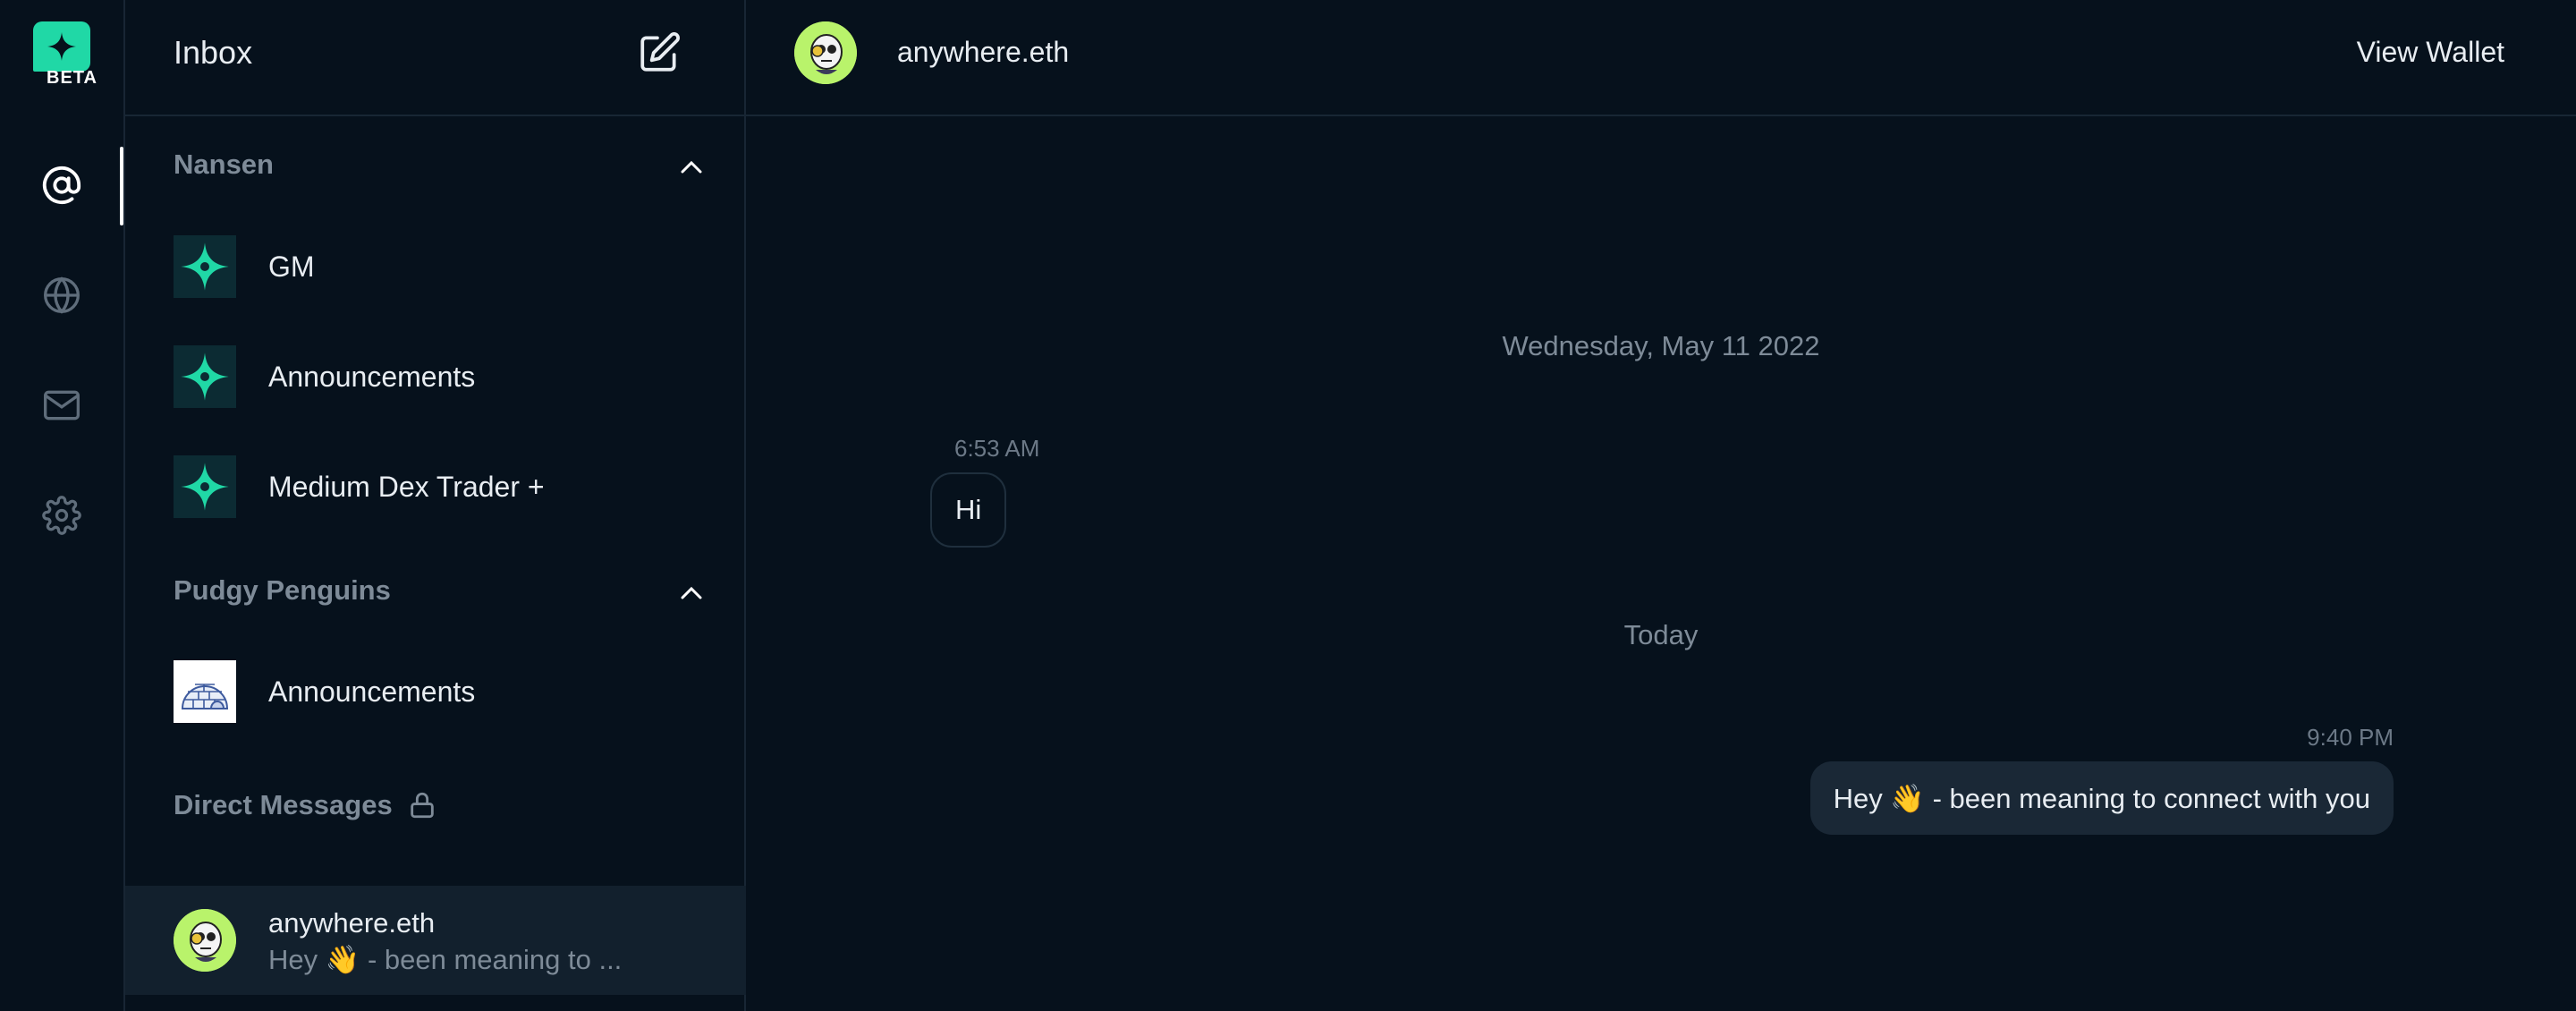  Describe the element at coordinates (291, 267) in the screenshot. I see `channel-label: GM` at that location.